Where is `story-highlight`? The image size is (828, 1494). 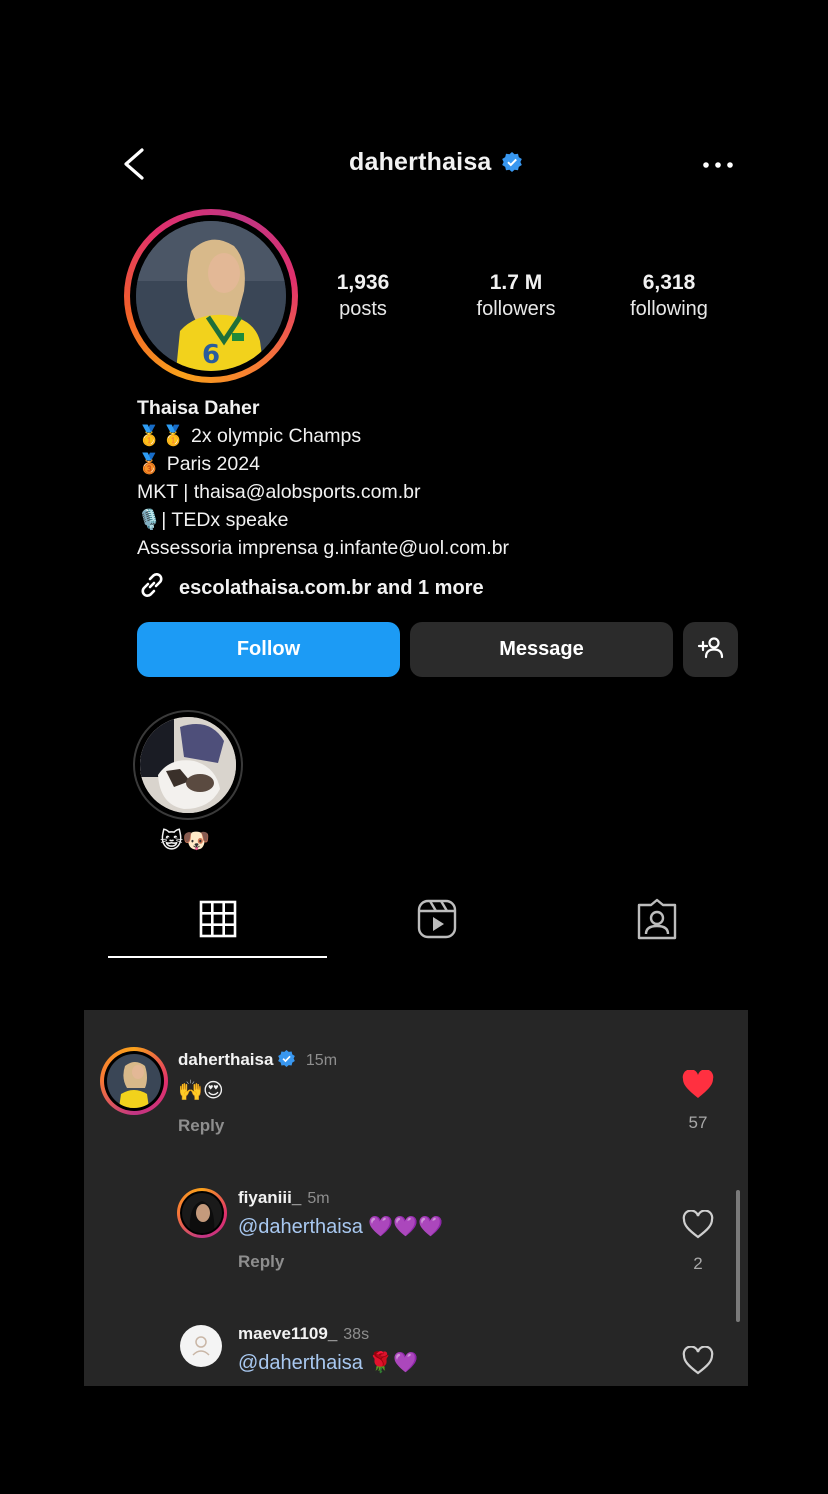
story-highlight is located at coordinates (188, 765).